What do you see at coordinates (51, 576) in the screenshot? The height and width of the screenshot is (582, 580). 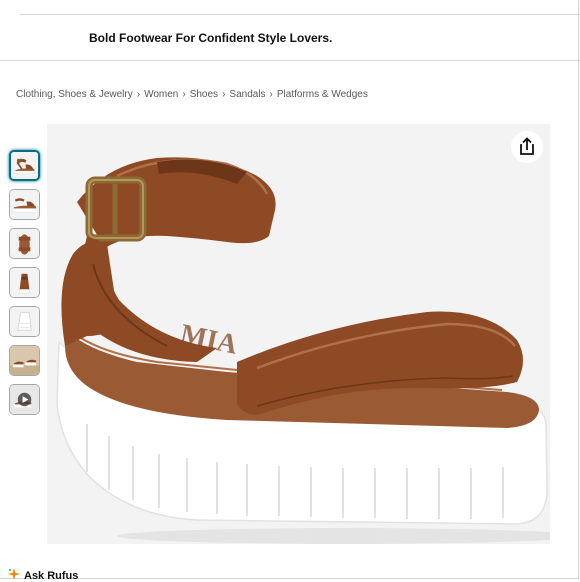 I see `ask-rufus-label: Ask Rufus` at bounding box center [51, 576].